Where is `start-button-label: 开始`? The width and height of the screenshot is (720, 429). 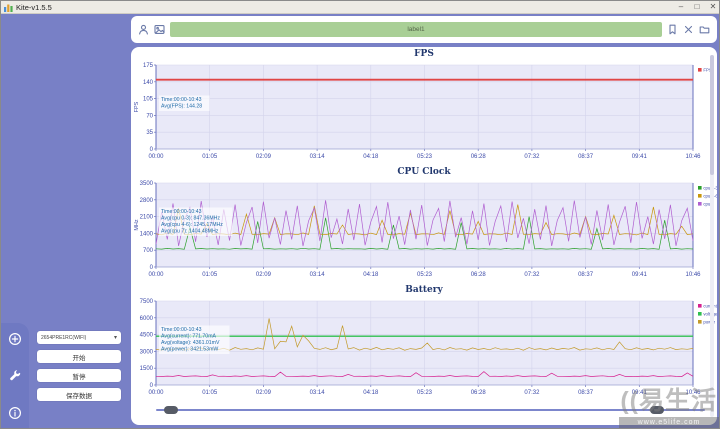
start-button-label: 开始 is located at coordinates (79, 358).